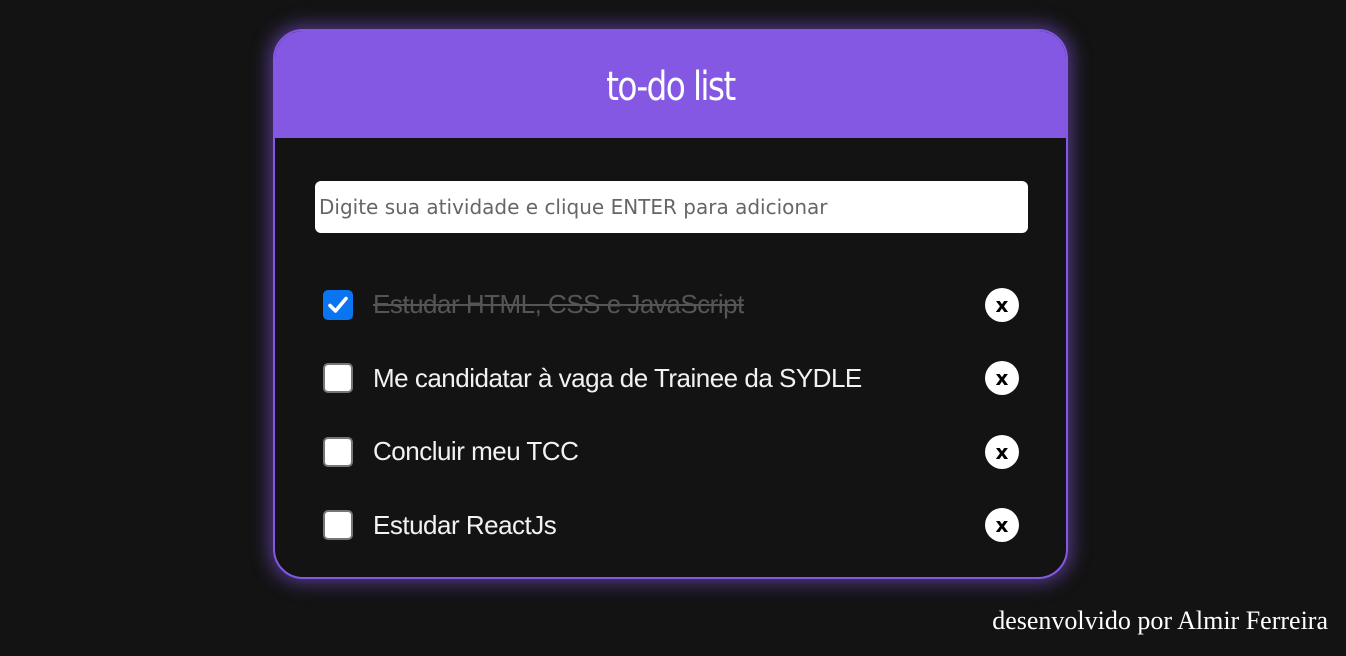  Describe the element at coordinates (558, 304) in the screenshot. I see `task-text: Estudar HTML, CSS e JavaScript` at that location.